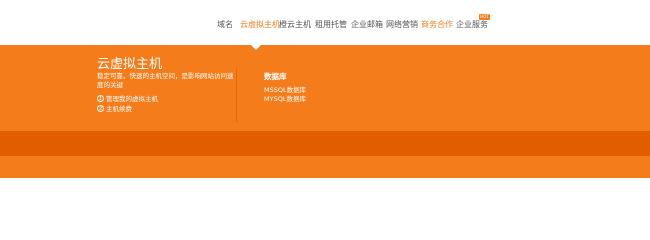 This screenshot has width=650, height=240. What do you see at coordinates (295, 25) in the screenshot?
I see `nav-item-orange-cloud-host: 橙云主机` at bounding box center [295, 25].